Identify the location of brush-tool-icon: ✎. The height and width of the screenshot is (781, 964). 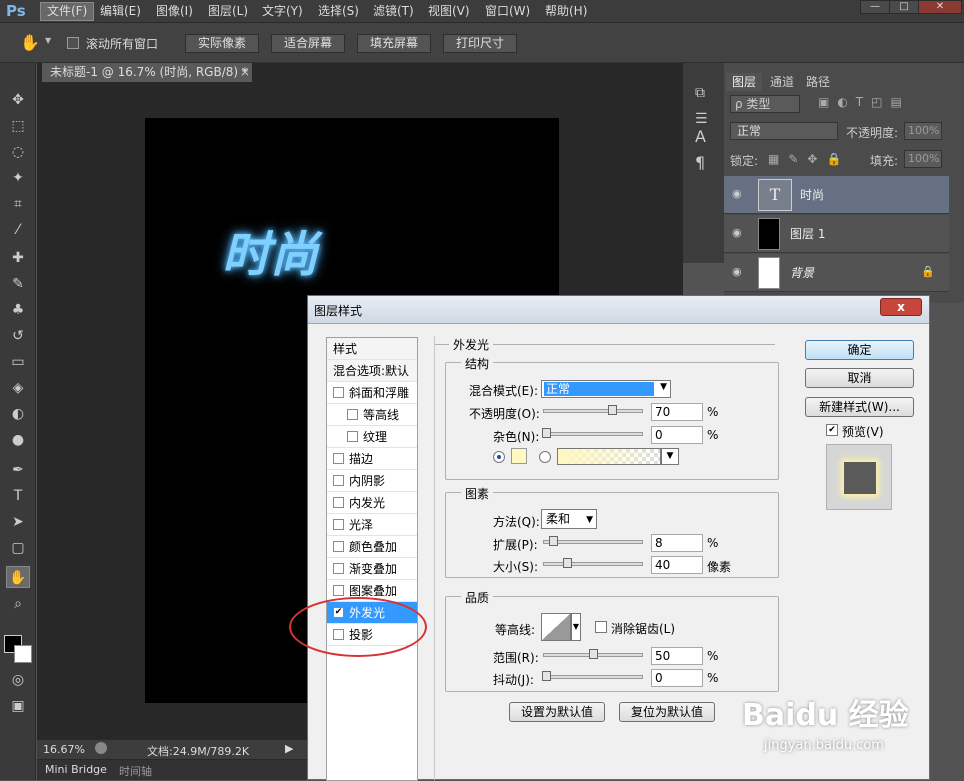
(18, 284).